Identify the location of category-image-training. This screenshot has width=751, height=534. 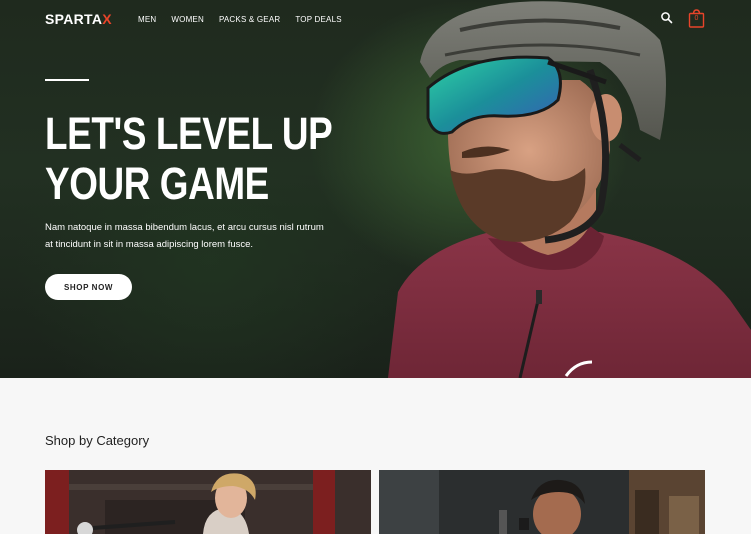
(542, 502).